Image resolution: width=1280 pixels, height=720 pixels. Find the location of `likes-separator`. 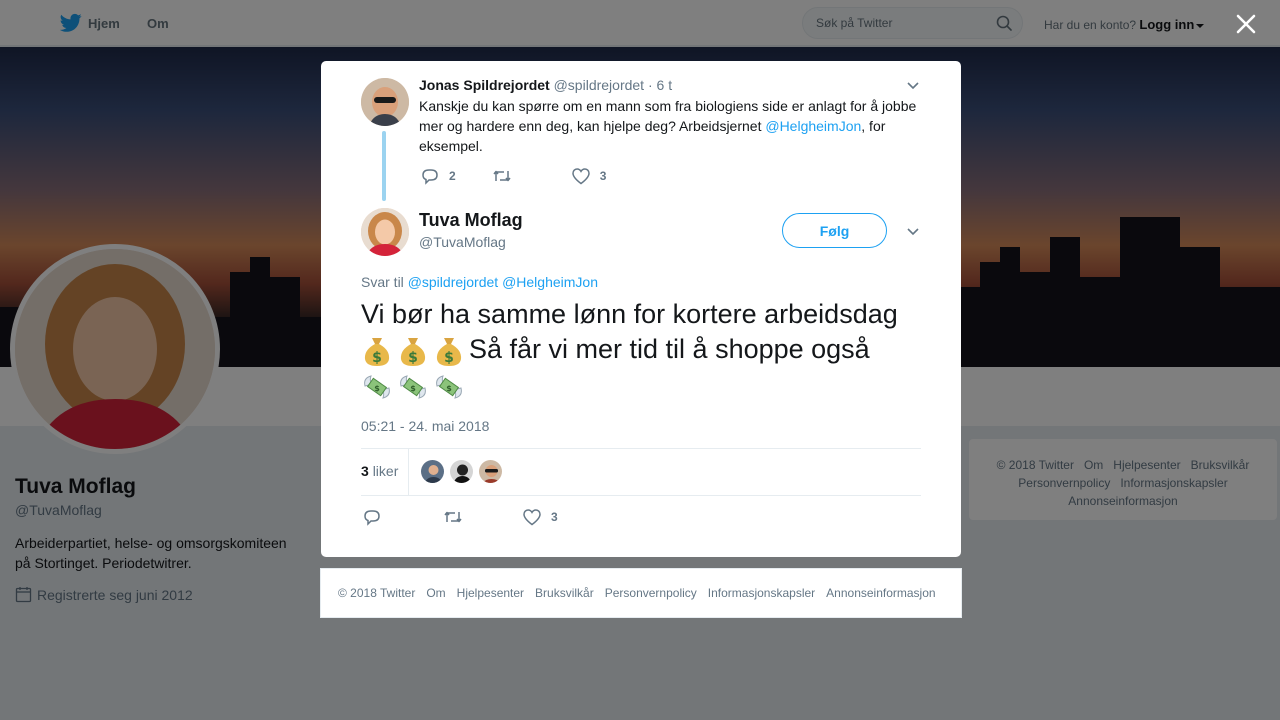

likes-separator is located at coordinates (408, 472).